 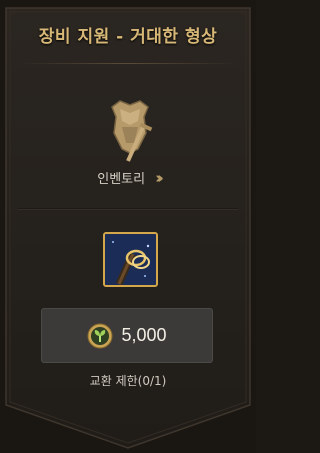 I want to click on card-title: 장비 지원 - 거대한 형상, so click(x=128, y=37).